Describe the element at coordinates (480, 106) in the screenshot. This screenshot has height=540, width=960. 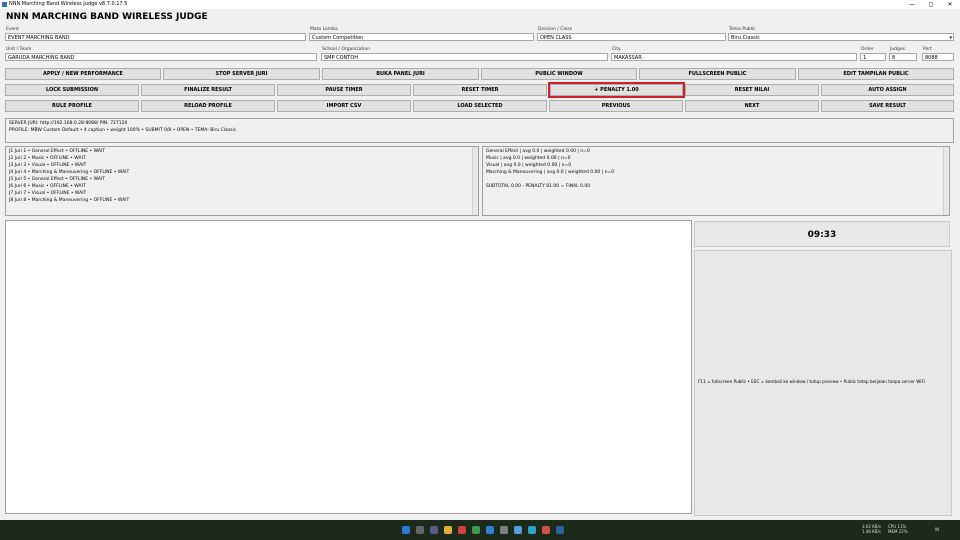
I see `load-selected-button: LOAD SELECTED` at that location.